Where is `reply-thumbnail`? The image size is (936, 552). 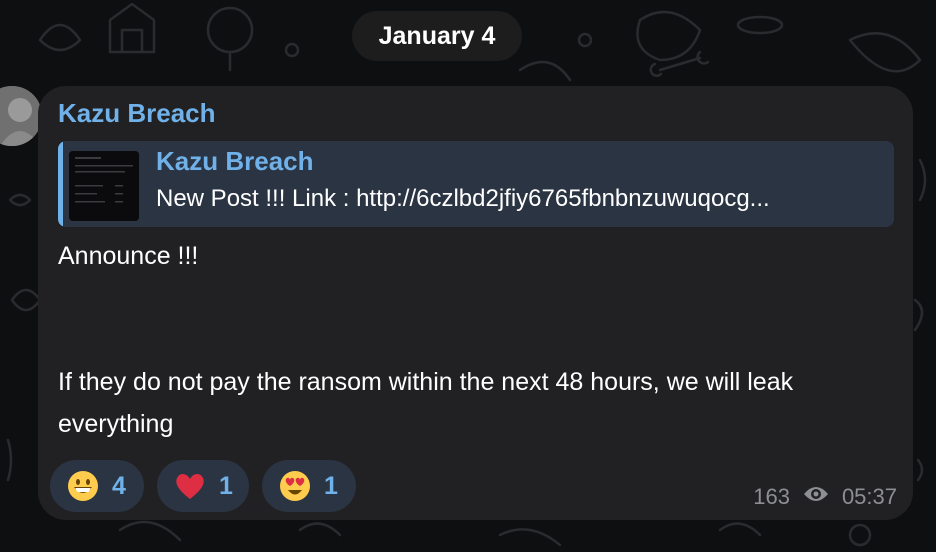
reply-thumbnail is located at coordinates (104, 186).